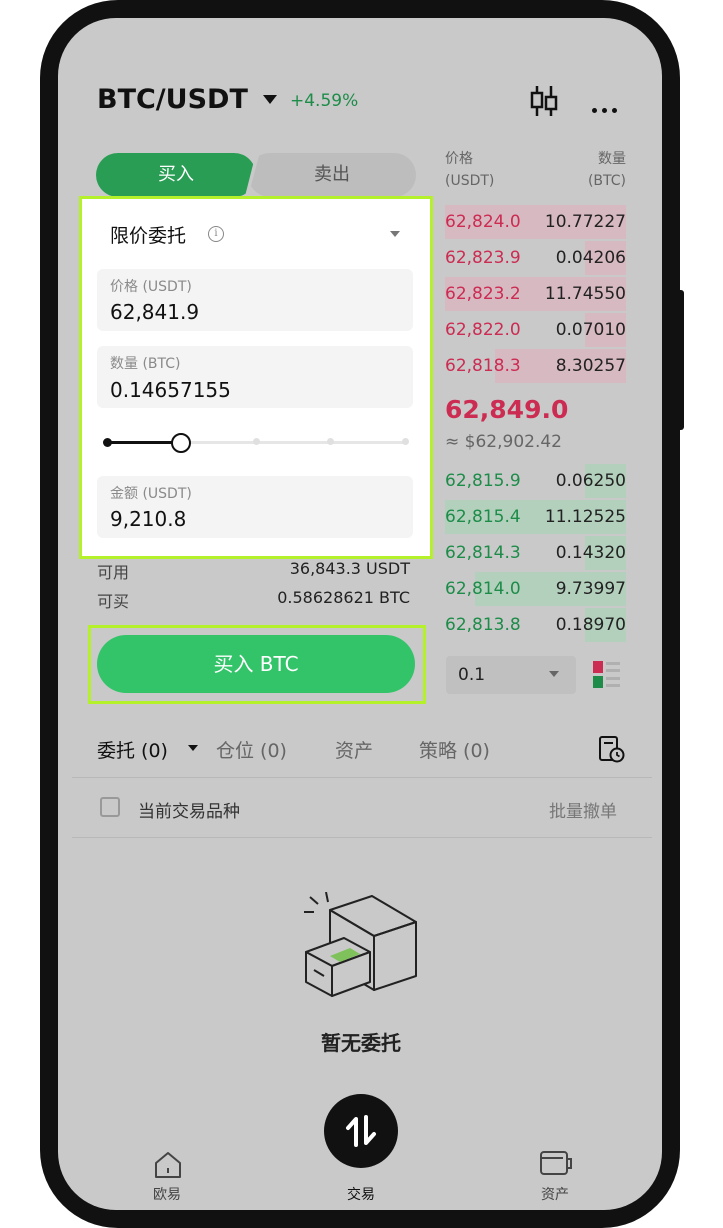 Image resolution: width=723 pixels, height=1228 pixels. Describe the element at coordinates (483, 366) in the screenshot. I see `ask-price: 62,818.3` at that location.